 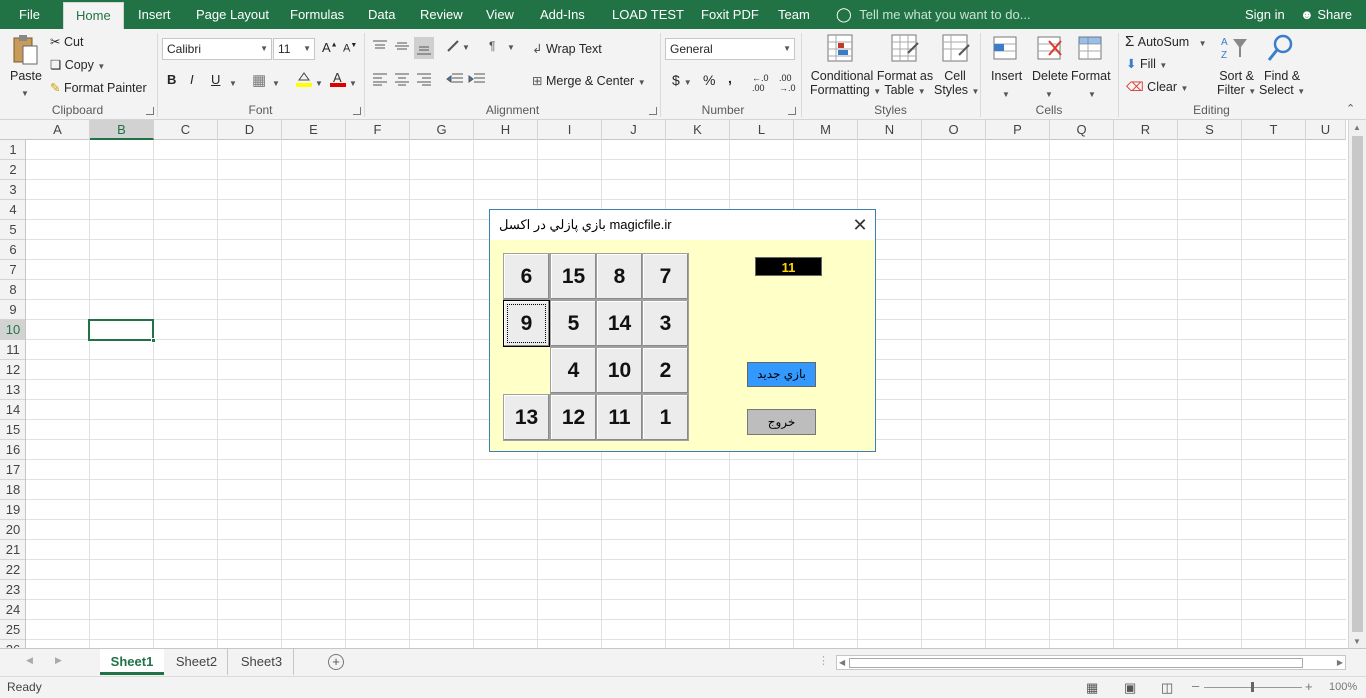 What do you see at coordinates (98, 87) in the screenshot?
I see `format-painter-button: ✎ Format Painter` at bounding box center [98, 87].